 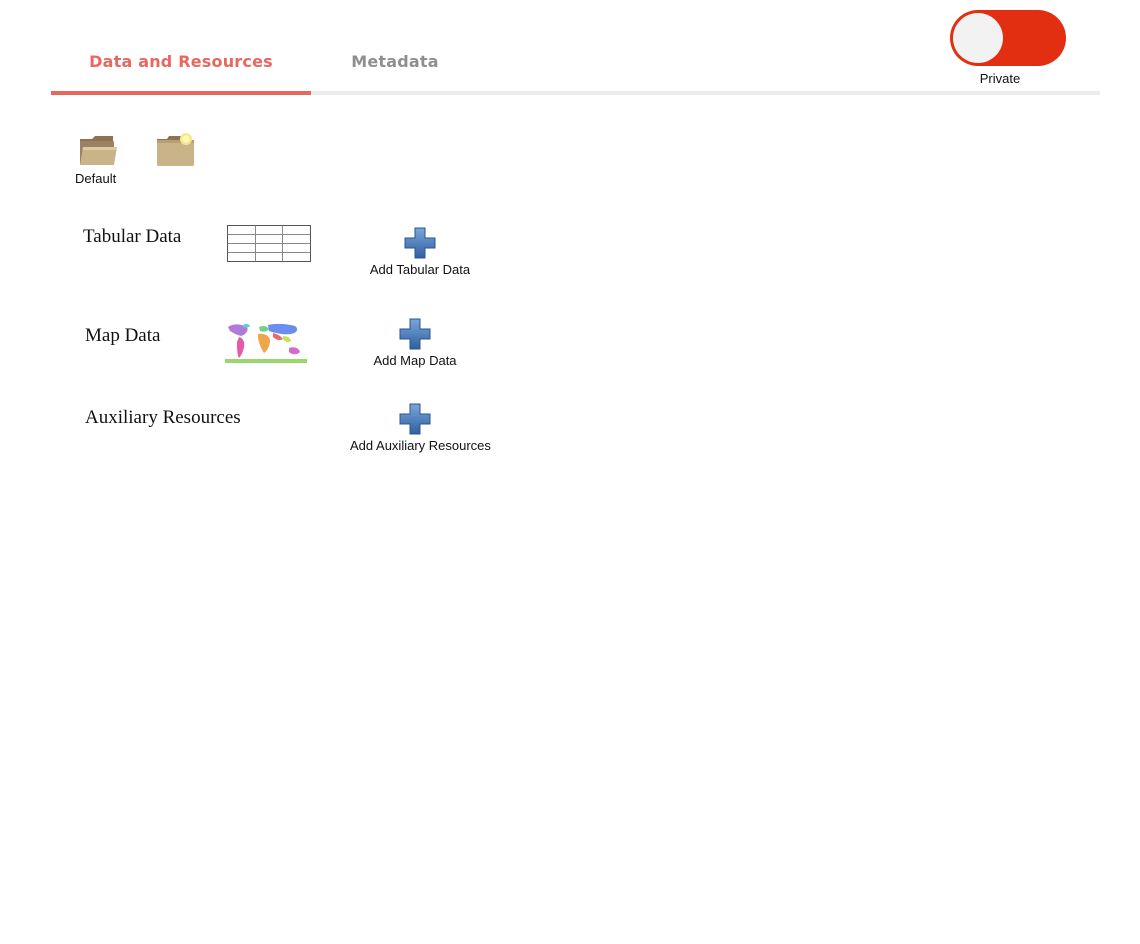 What do you see at coordinates (123, 335) in the screenshot?
I see `section-title-map-data: Map Data` at bounding box center [123, 335].